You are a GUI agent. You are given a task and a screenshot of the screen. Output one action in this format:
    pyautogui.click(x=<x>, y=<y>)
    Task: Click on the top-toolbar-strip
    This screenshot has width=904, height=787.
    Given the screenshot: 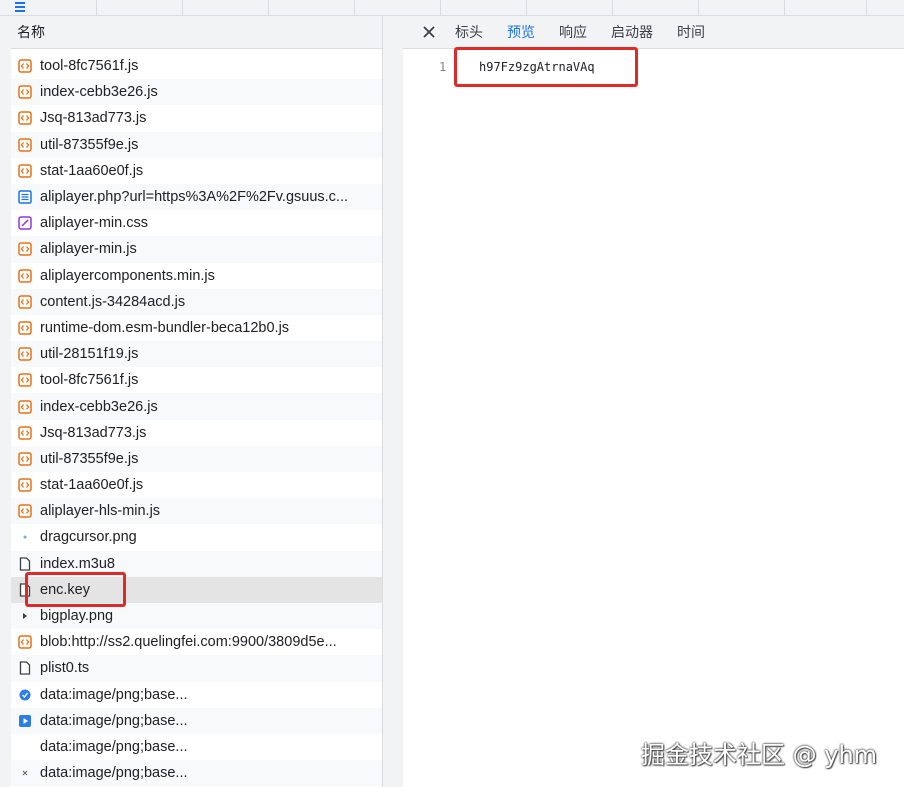 What is the action you would take?
    pyautogui.click(x=452, y=8)
    